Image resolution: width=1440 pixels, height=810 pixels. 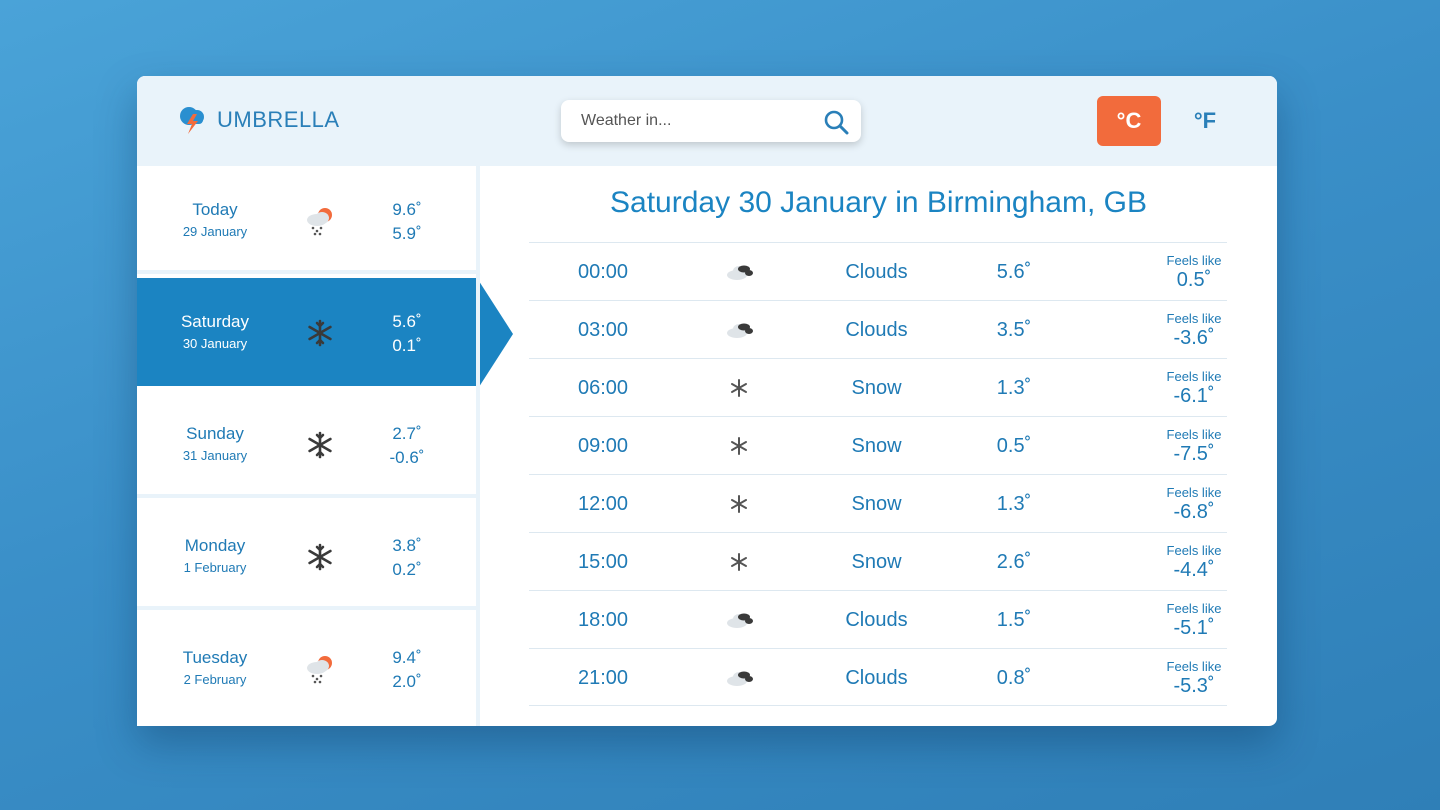 I want to click on day-low-temp: 0.2˚, so click(x=407, y=569).